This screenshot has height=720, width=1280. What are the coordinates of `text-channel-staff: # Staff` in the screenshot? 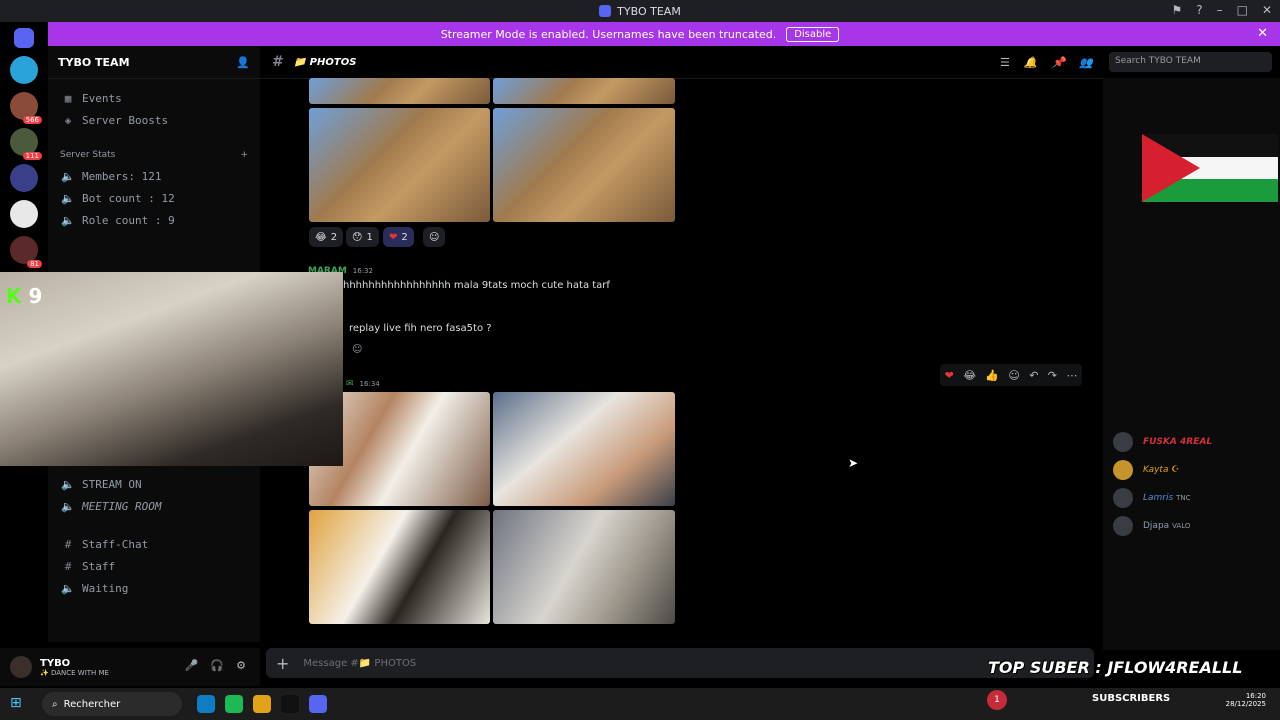 It's located at (154, 566).